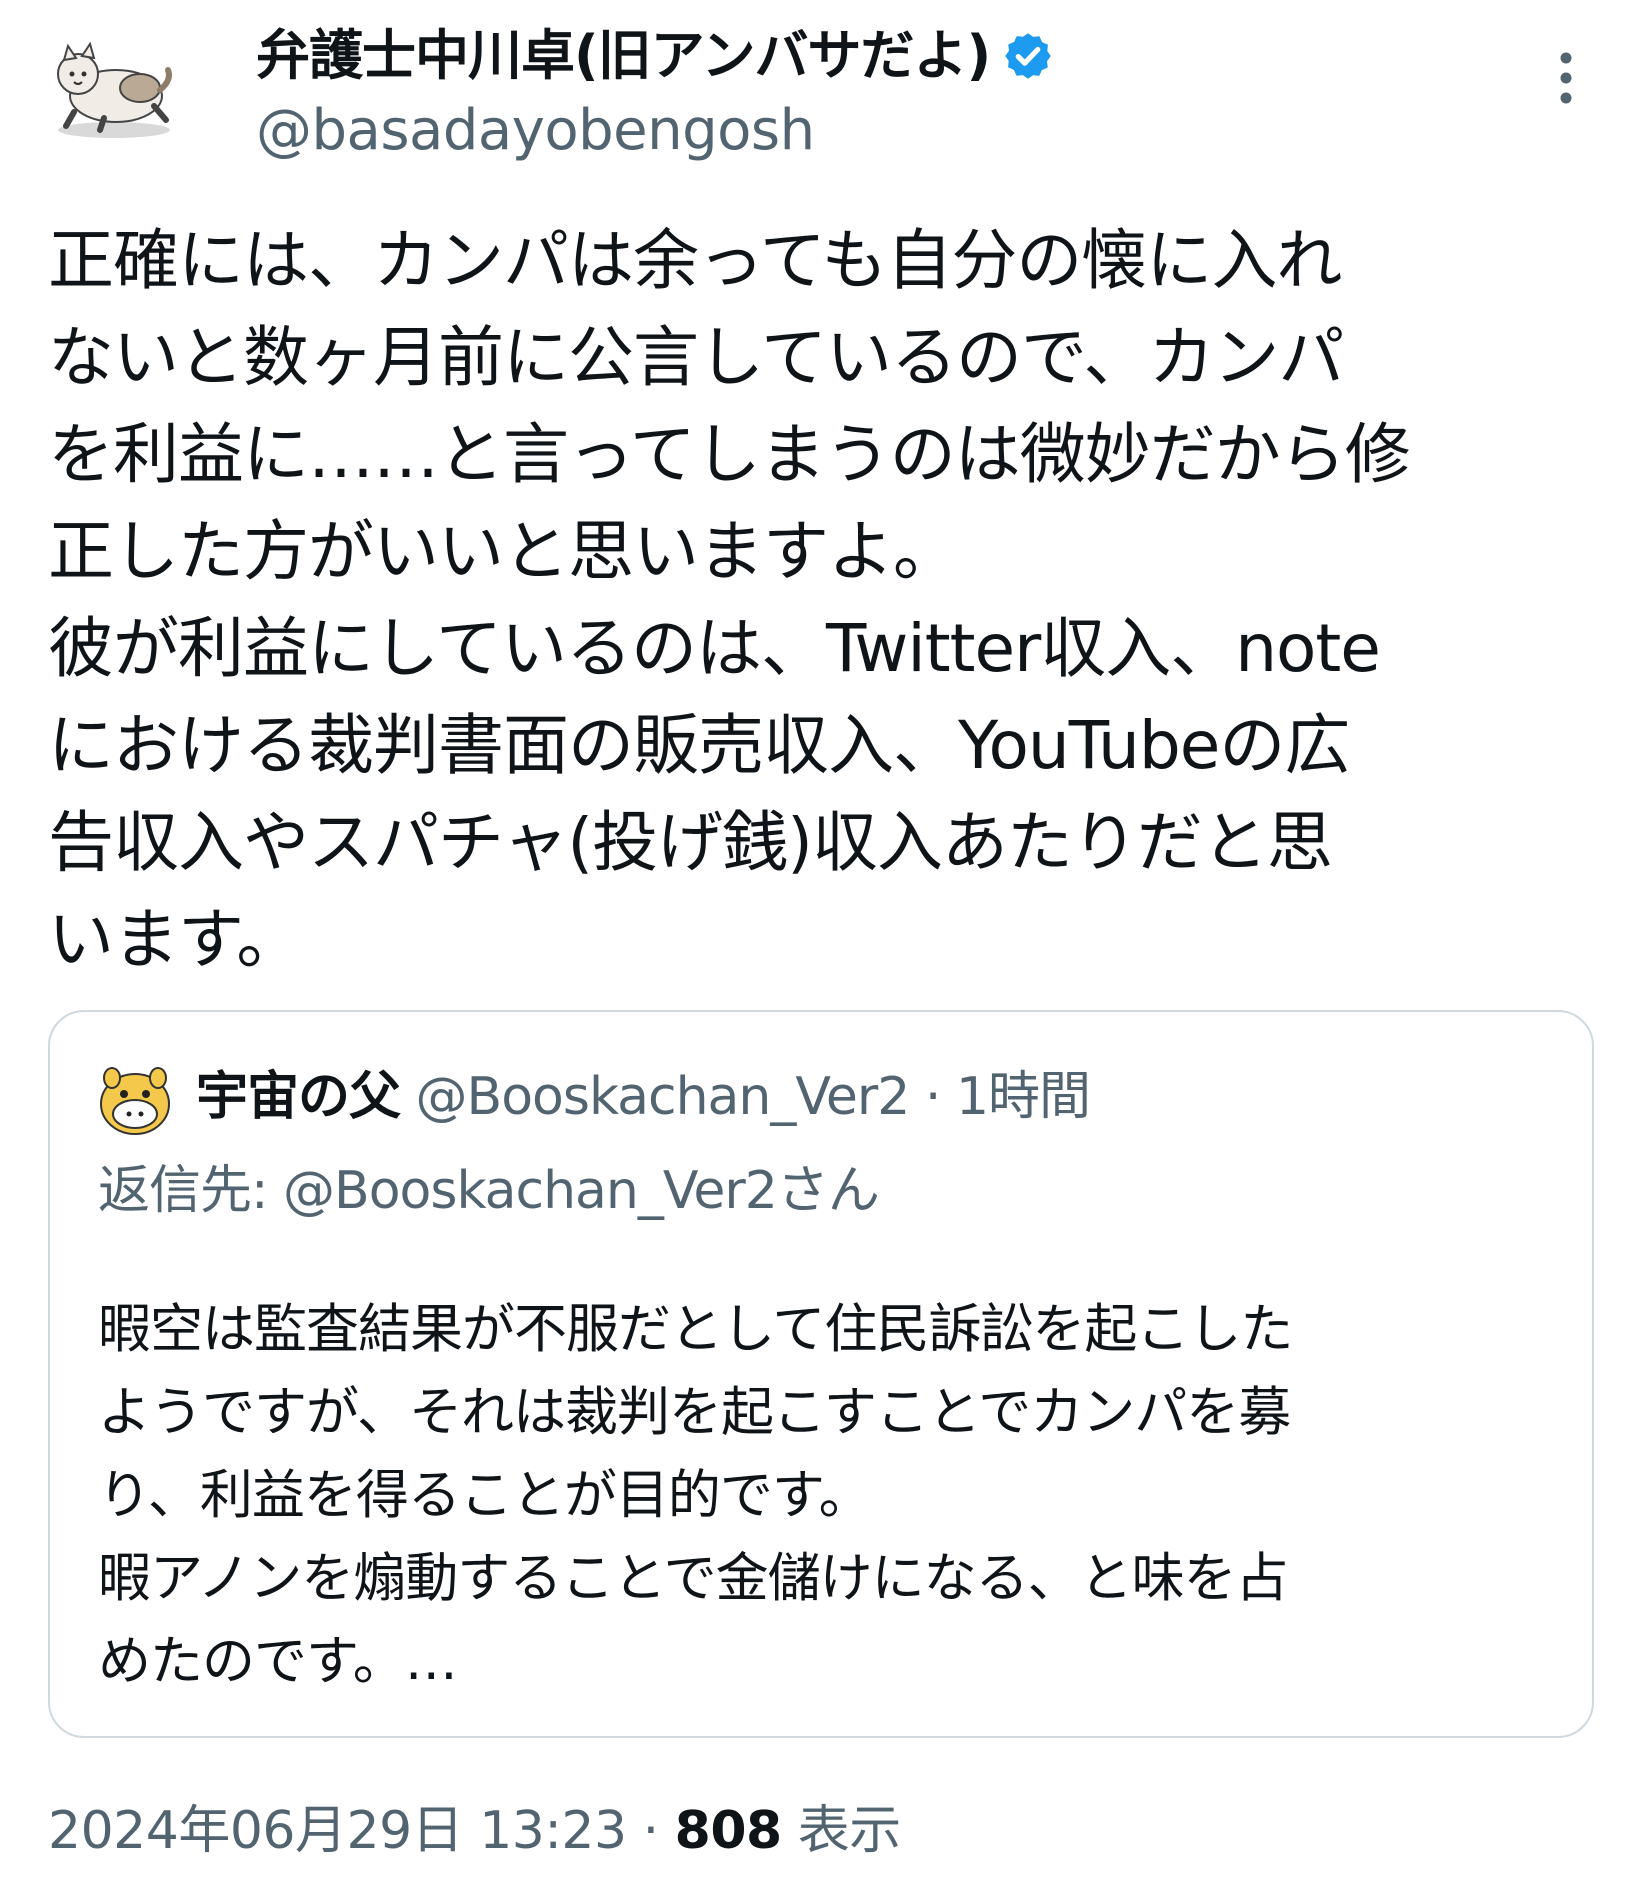 The height and width of the screenshot is (1904, 1644). Describe the element at coordinates (114, 89) in the screenshot. I see `cat-avatar-icon` at that location.